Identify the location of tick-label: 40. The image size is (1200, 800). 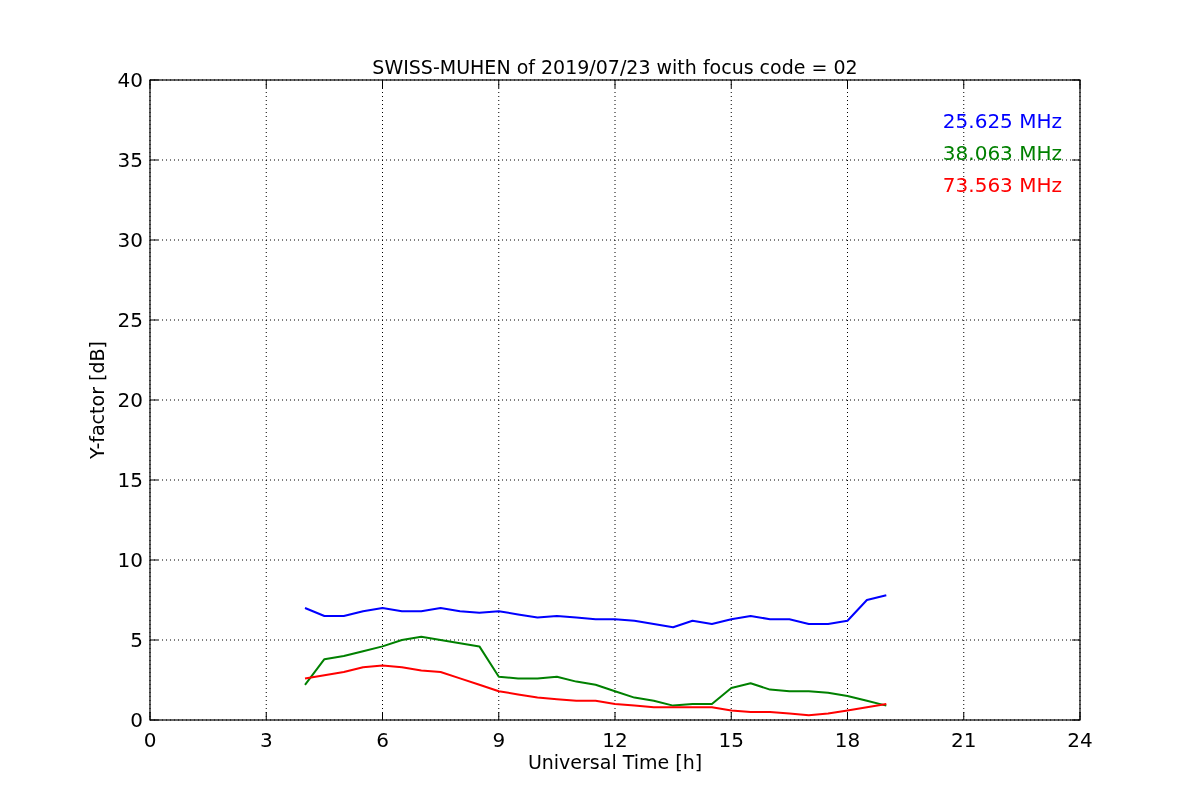
(130, 80).